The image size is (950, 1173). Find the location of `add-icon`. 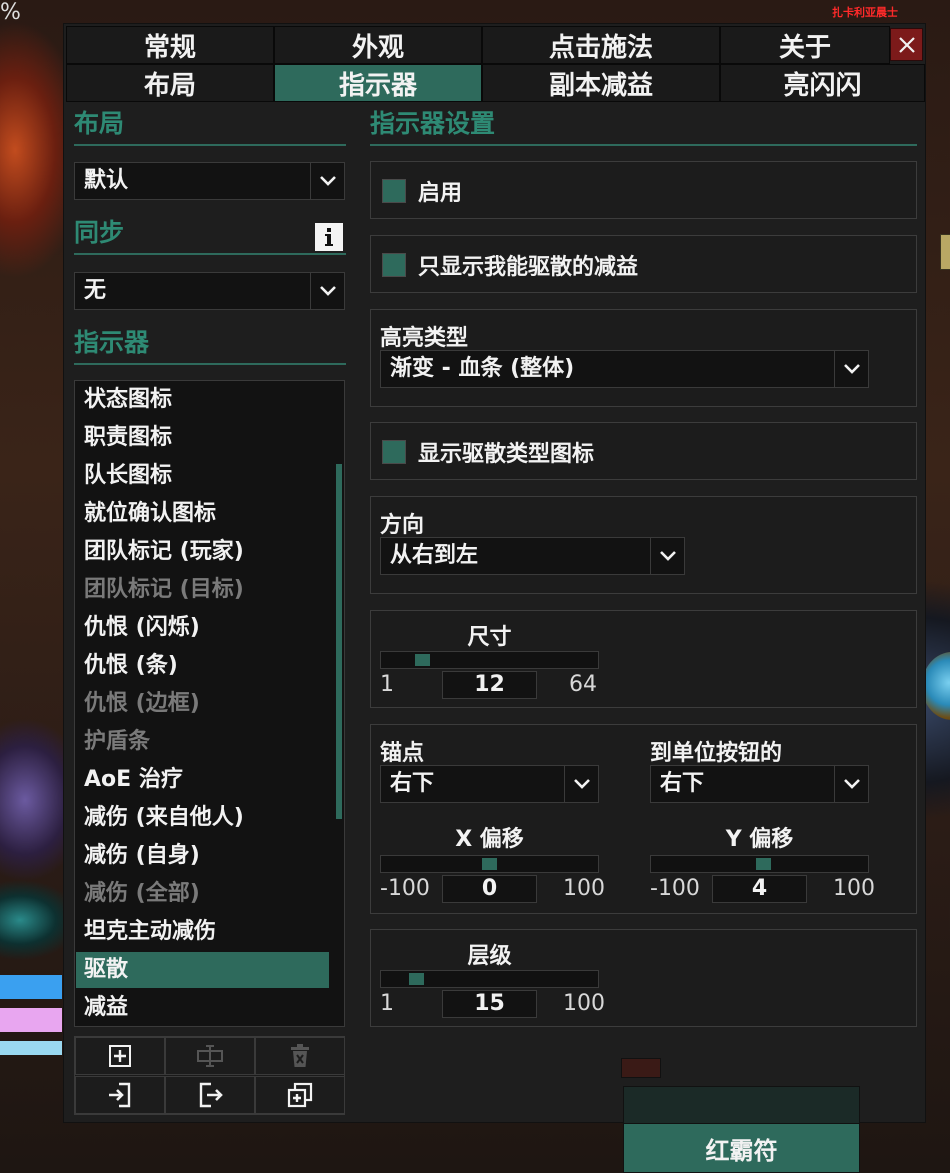

add-icon is located at coordinates (120, 1056).